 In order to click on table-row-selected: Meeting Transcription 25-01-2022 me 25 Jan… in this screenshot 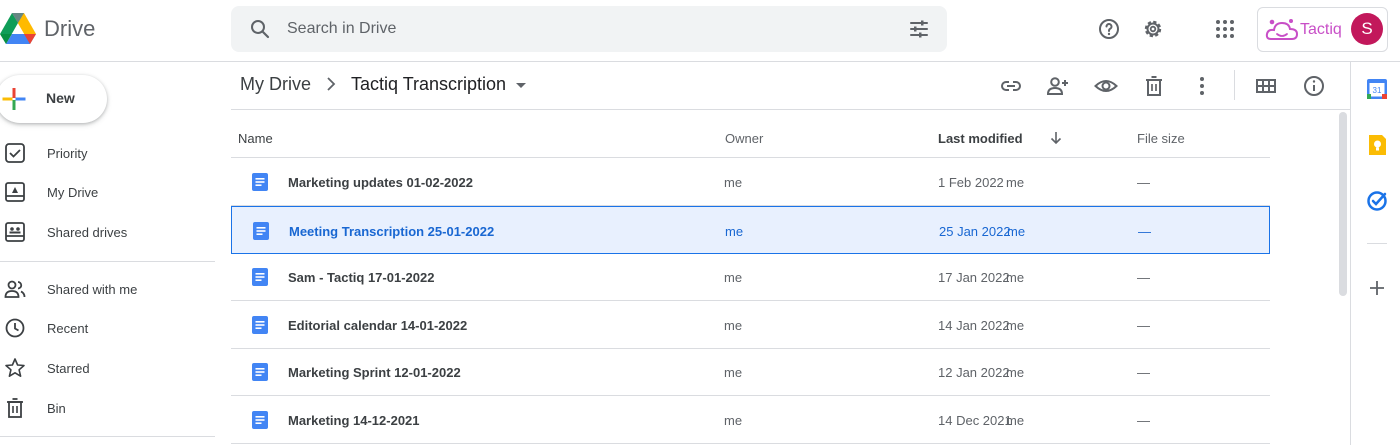, I will do `click(750, 229)`.